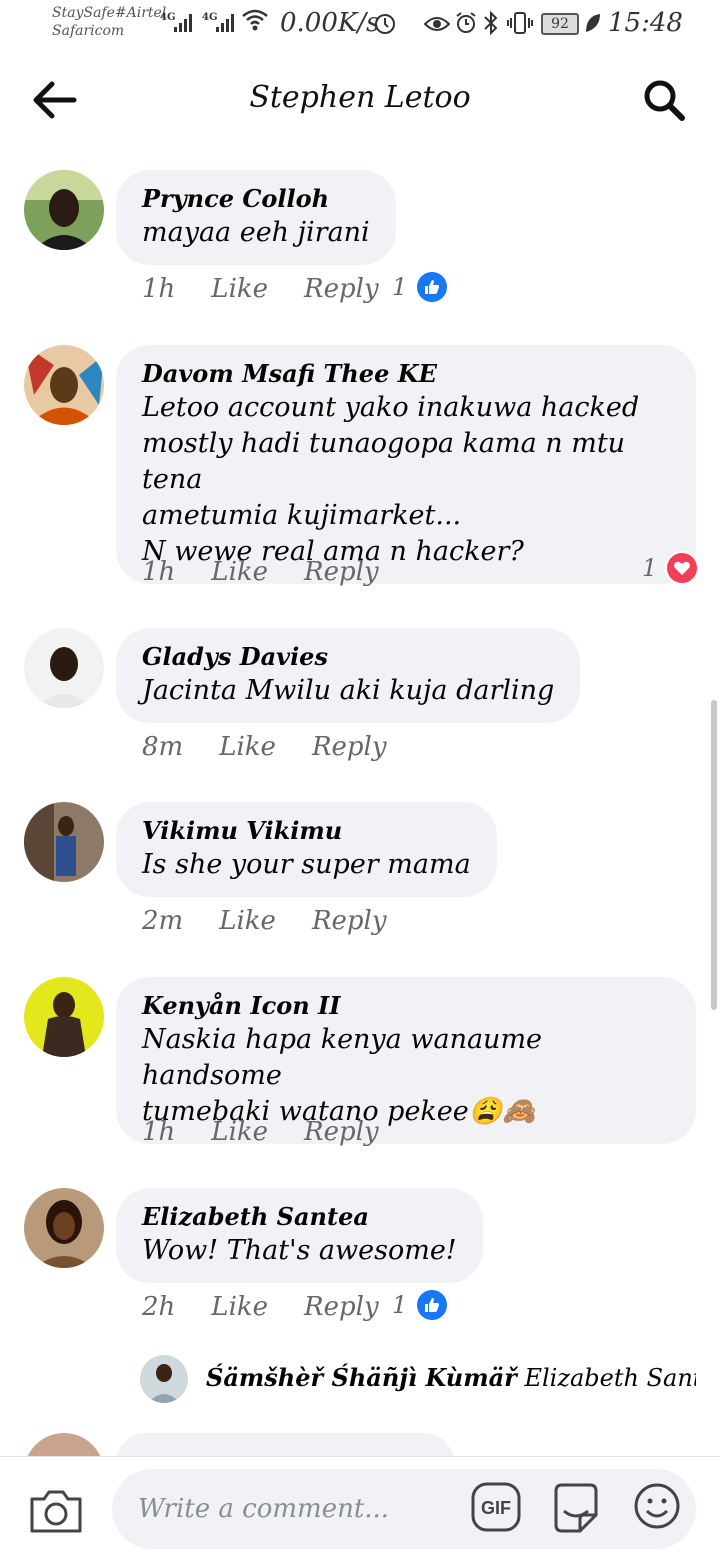 The height and width of the screenshot is (1560, 720). Describe the element at coordinates (330, 23) in the screenshot. I see `network-speed: 0.00K/s` at that location.